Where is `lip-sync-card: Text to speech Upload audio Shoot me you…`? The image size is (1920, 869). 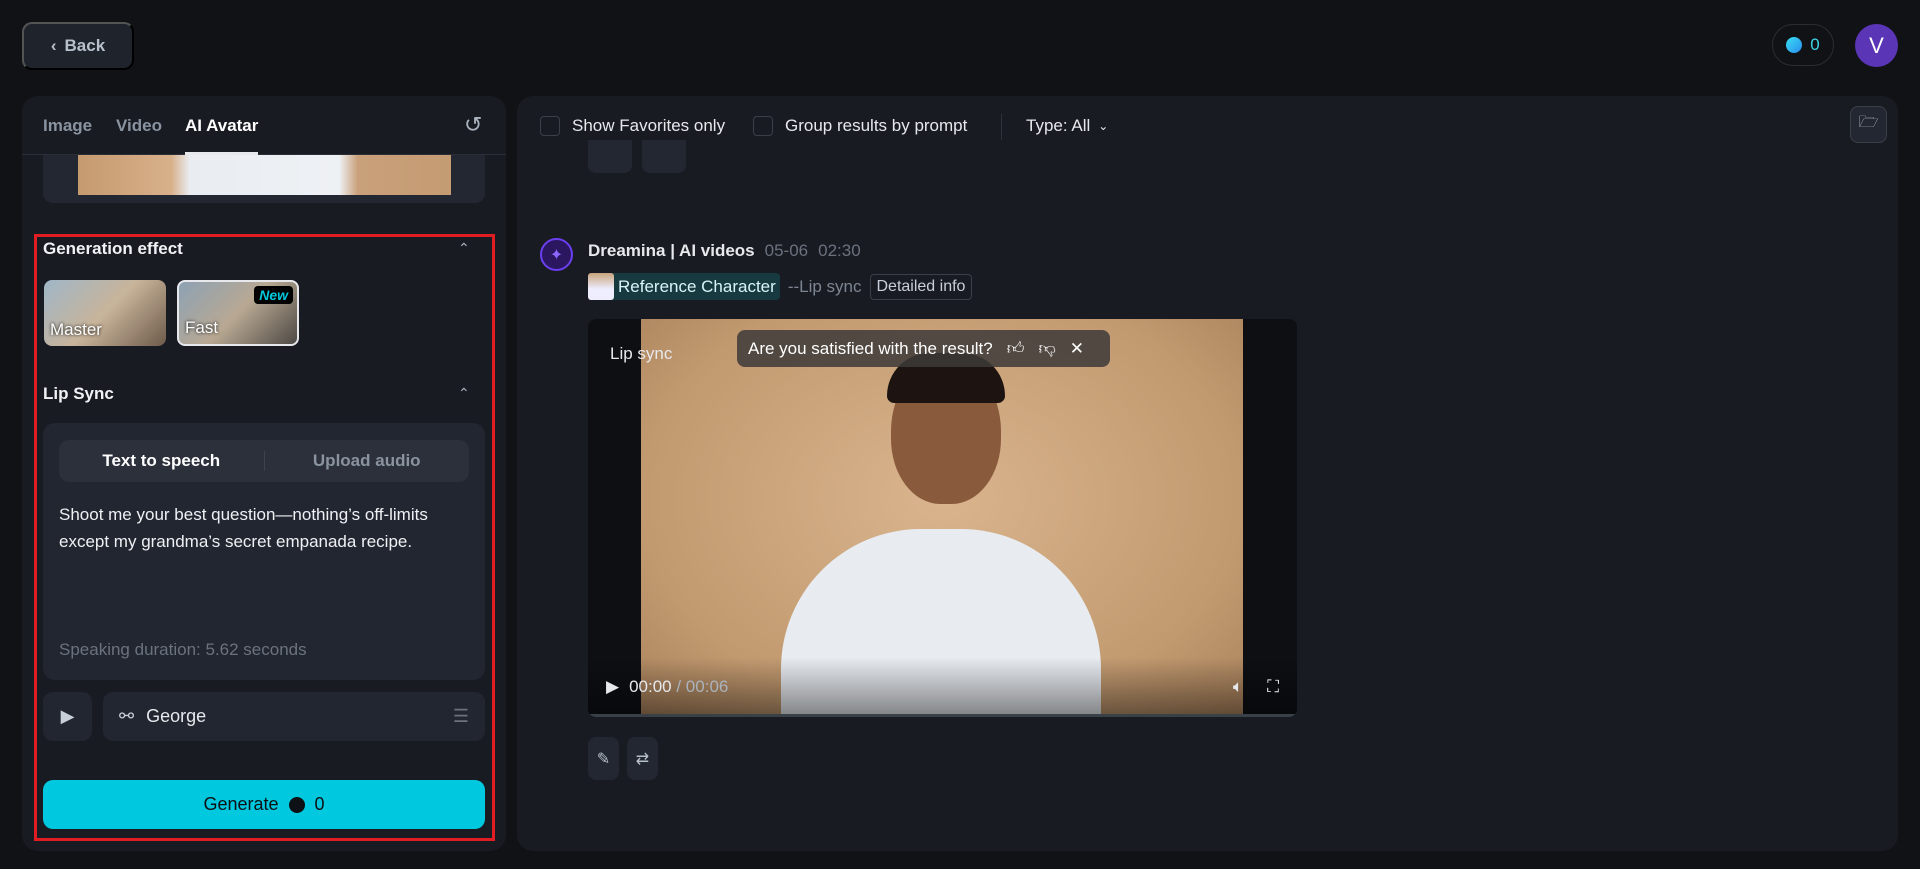 lip-sync-card: Text to speech Upload audio Shoot me you… is located at coordinates (264, 551).